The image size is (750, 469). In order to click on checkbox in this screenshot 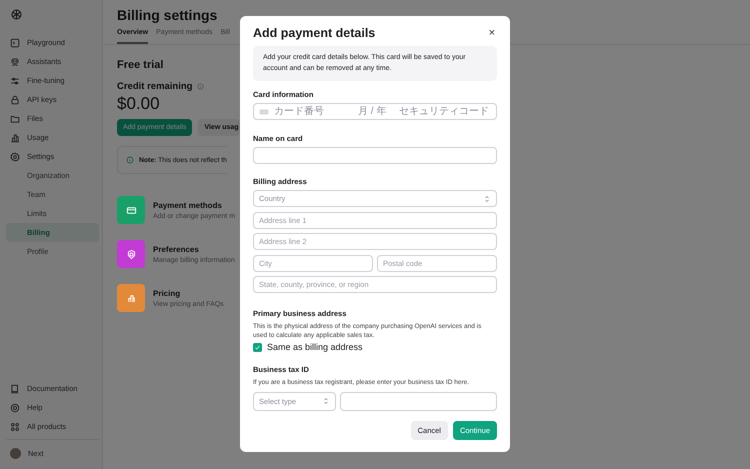, I will do `click(257, 347)`.